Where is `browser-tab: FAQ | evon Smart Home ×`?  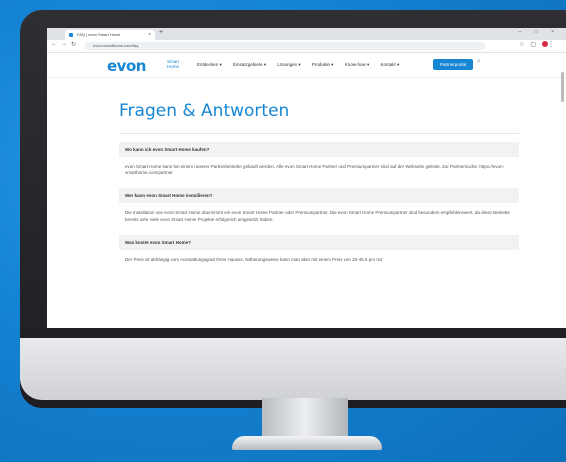
browser-tab: FAQ | evon Smart Home × is located at coordinates (110, 35).